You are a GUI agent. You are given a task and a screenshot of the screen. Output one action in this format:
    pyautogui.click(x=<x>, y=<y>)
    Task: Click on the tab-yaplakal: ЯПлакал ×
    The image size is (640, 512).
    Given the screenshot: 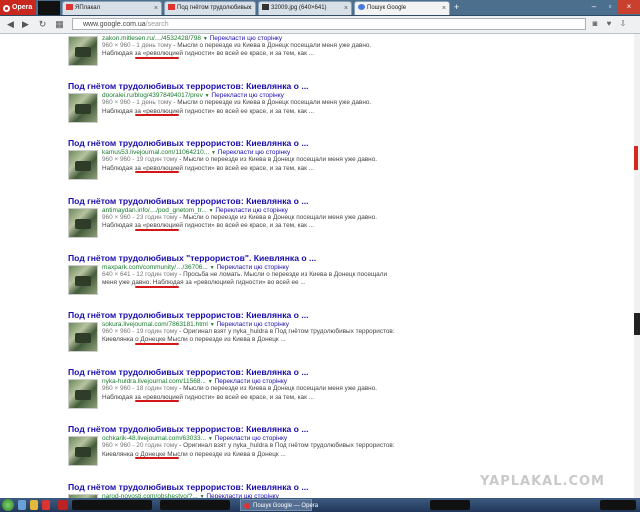 What is the action you would take?
    pyautogui.click(x=112, y=8)
    